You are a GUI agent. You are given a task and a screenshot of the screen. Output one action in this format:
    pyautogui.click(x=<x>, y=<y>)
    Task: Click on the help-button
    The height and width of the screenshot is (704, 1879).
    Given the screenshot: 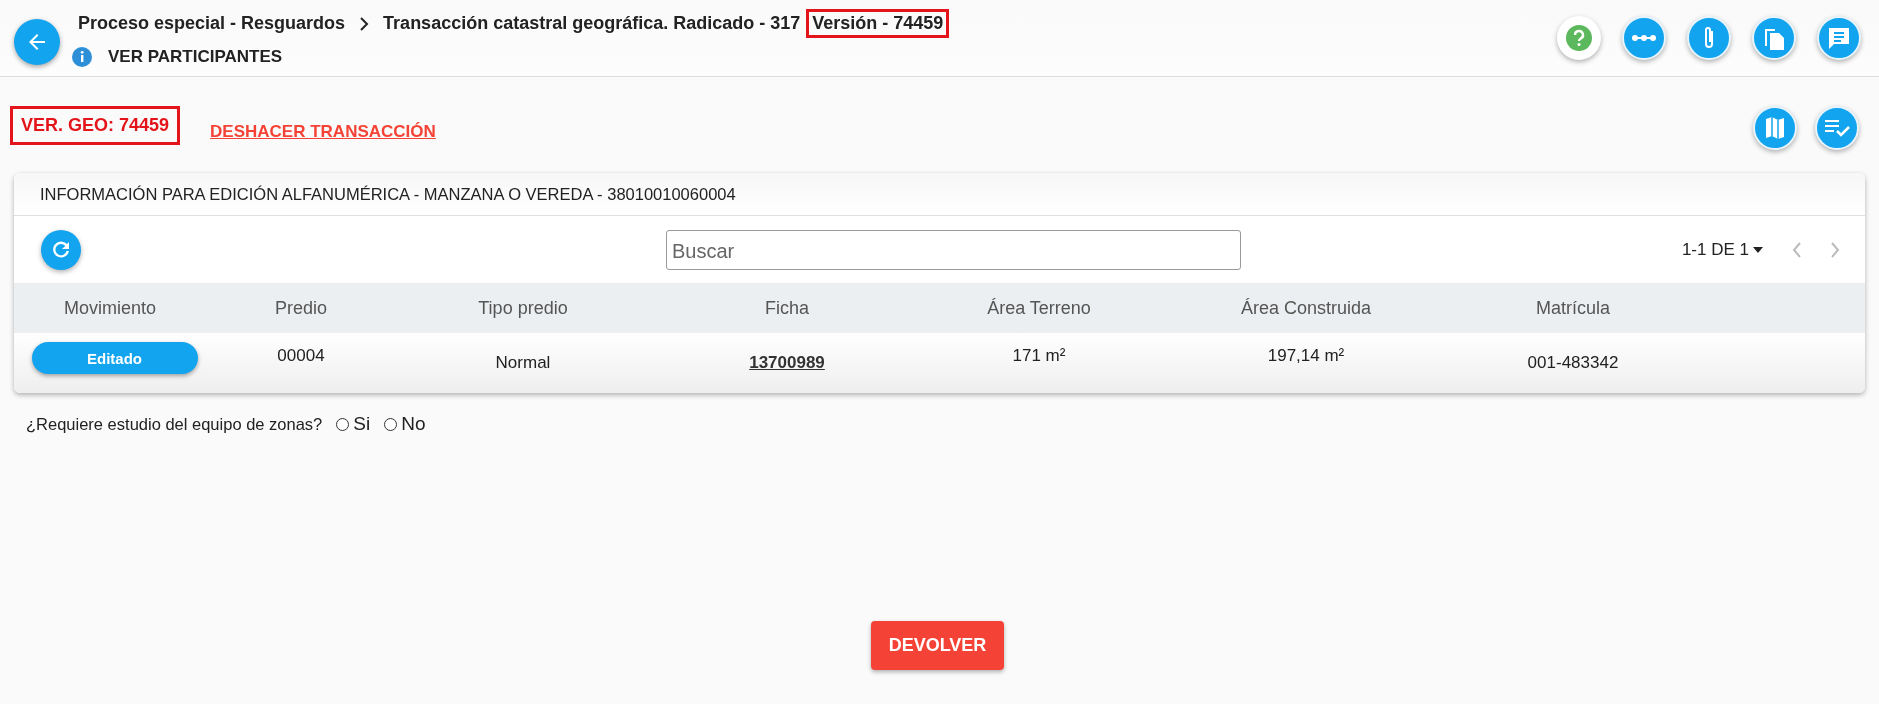 What is the action you would take?
    pyautogui.click(x=1579, y=38)
    